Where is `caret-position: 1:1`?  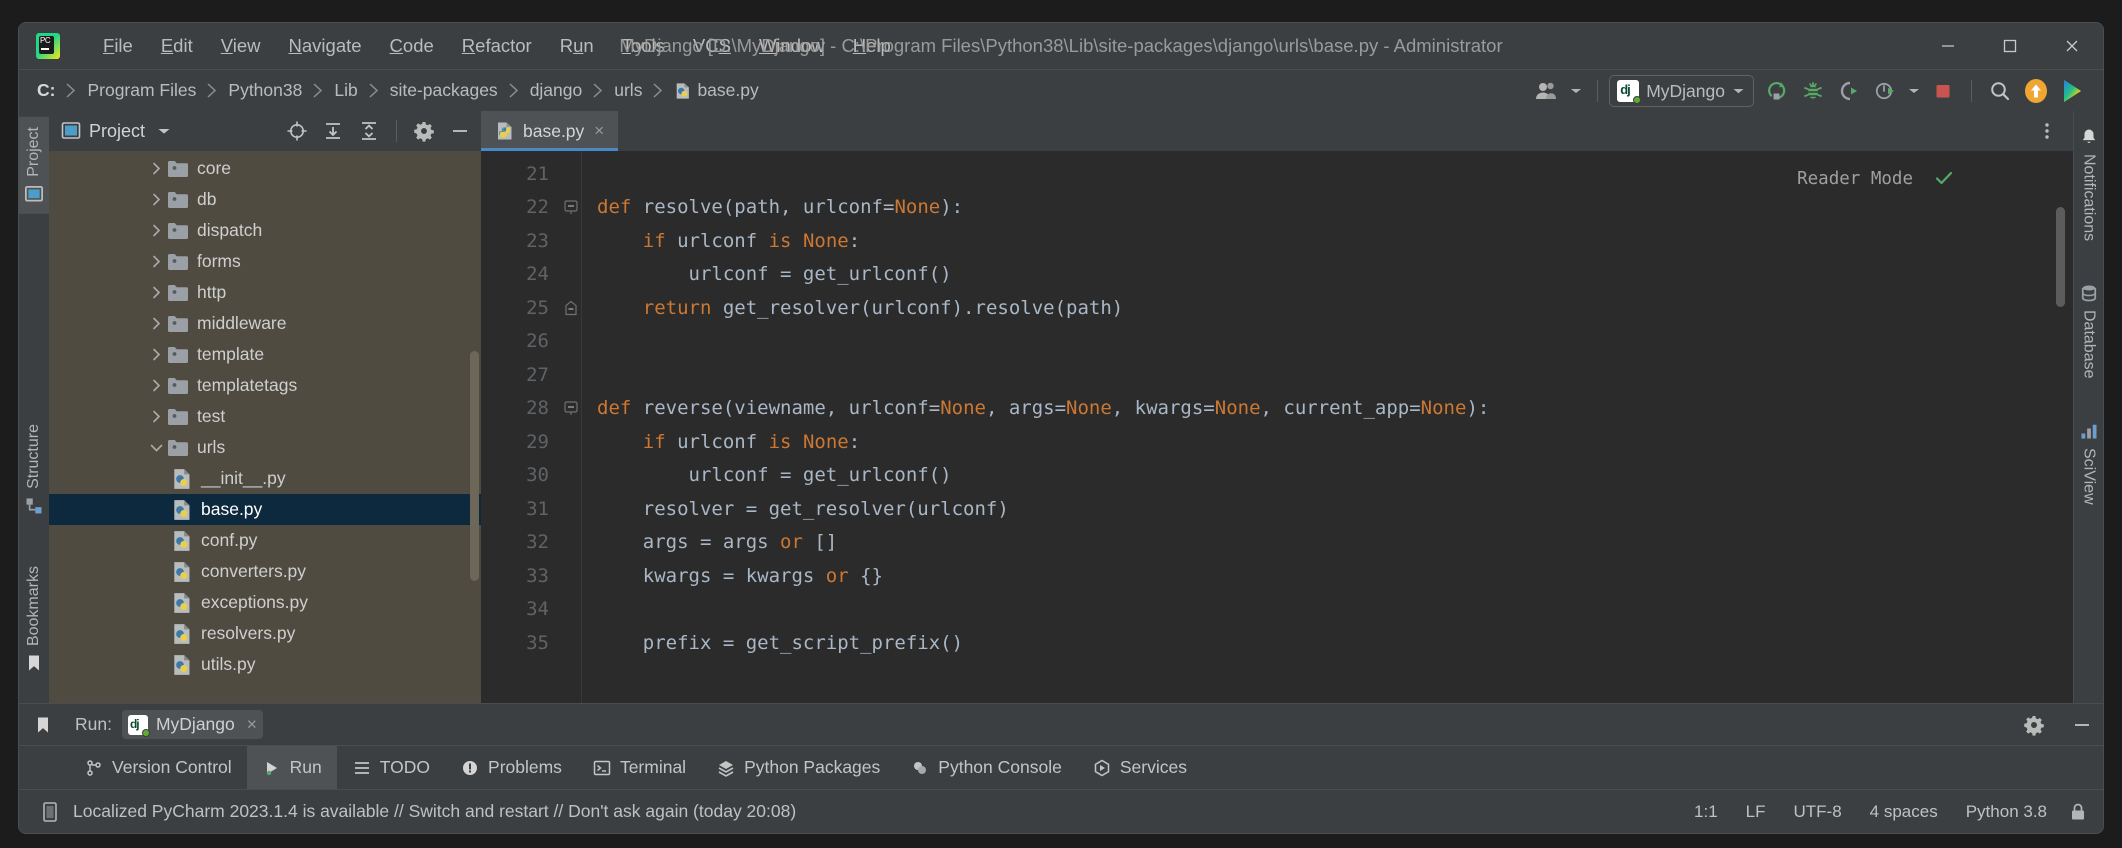
caret-position: 1:1 is located at coordinates (1706, 812).